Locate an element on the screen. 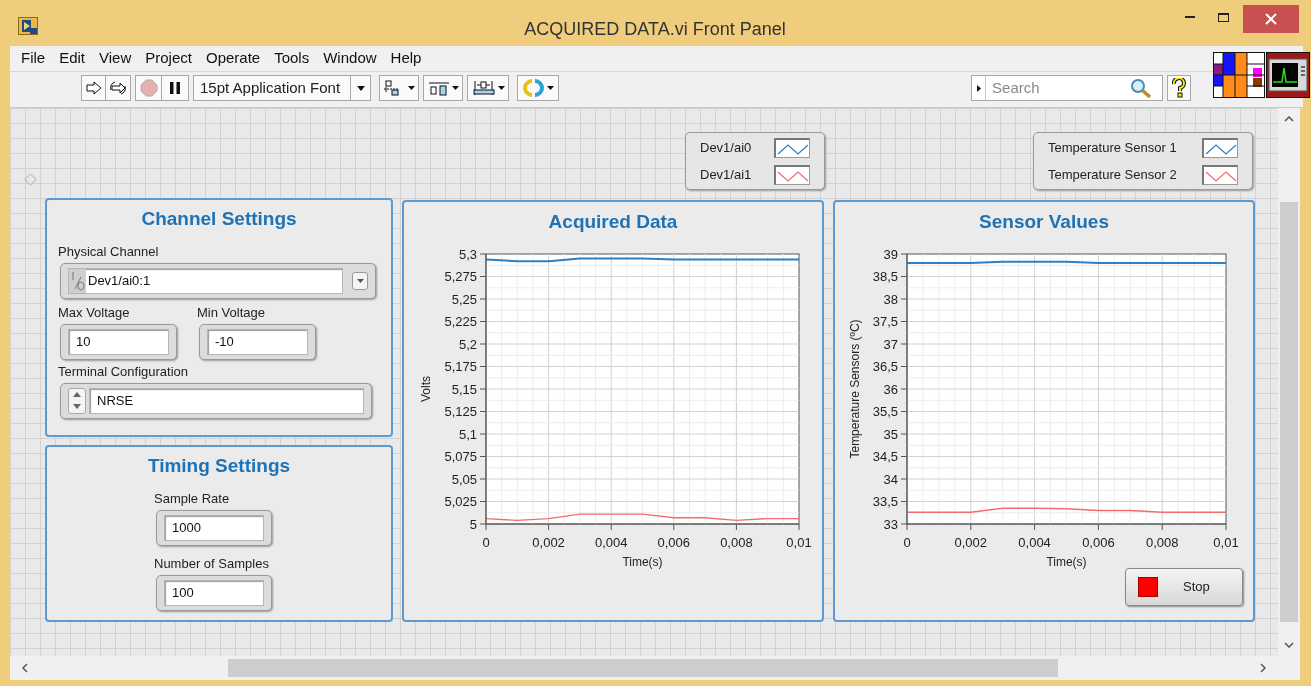  field-label: Max Voltage is located at coordinates (94, 312).